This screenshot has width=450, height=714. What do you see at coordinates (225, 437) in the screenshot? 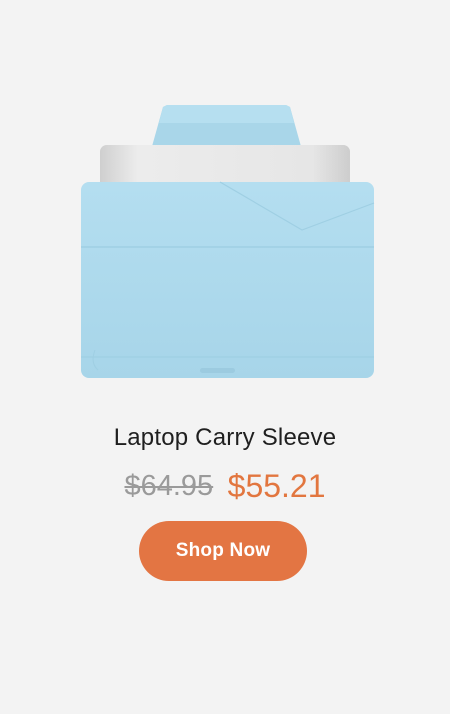
I see `product-title: Laptop Carry Sleeve` at bounding box center [225, 437].